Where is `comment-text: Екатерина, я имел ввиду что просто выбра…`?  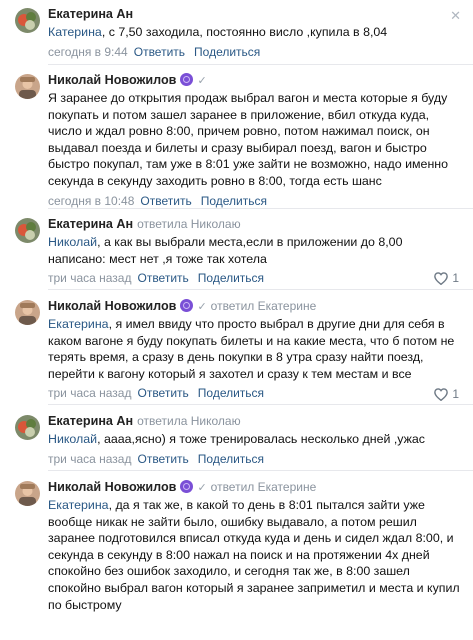 comment-text: Екатерина, я имел ввиду что просто выбра… is located at coordinates (251, 349).